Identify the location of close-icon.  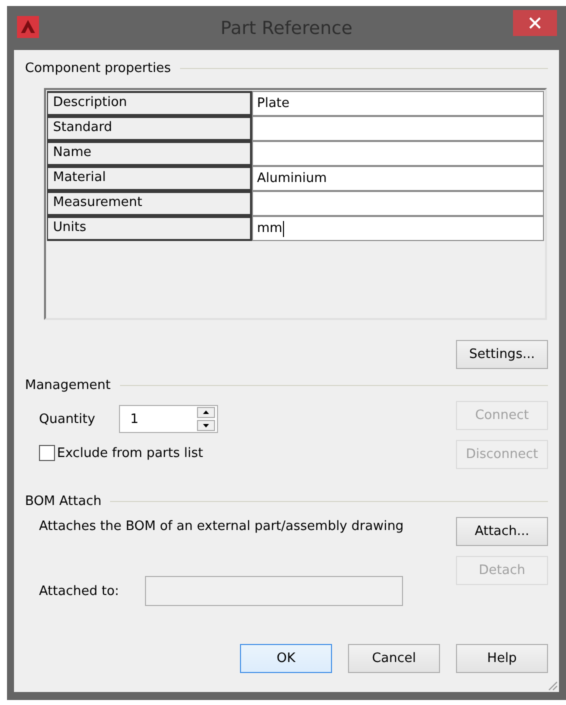
(535, 23).